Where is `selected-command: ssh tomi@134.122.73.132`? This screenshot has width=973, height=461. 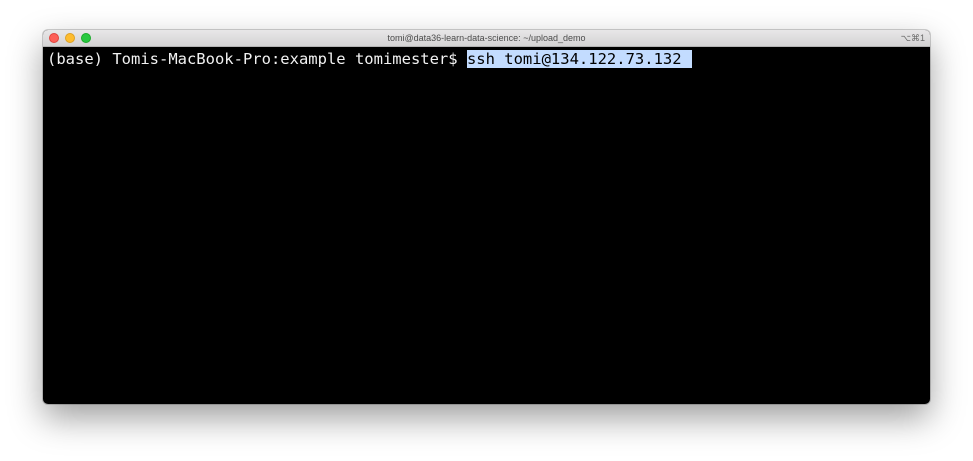 selected-command: ssh tomi@134.122.73.132 is located at coordinates (579, 59).